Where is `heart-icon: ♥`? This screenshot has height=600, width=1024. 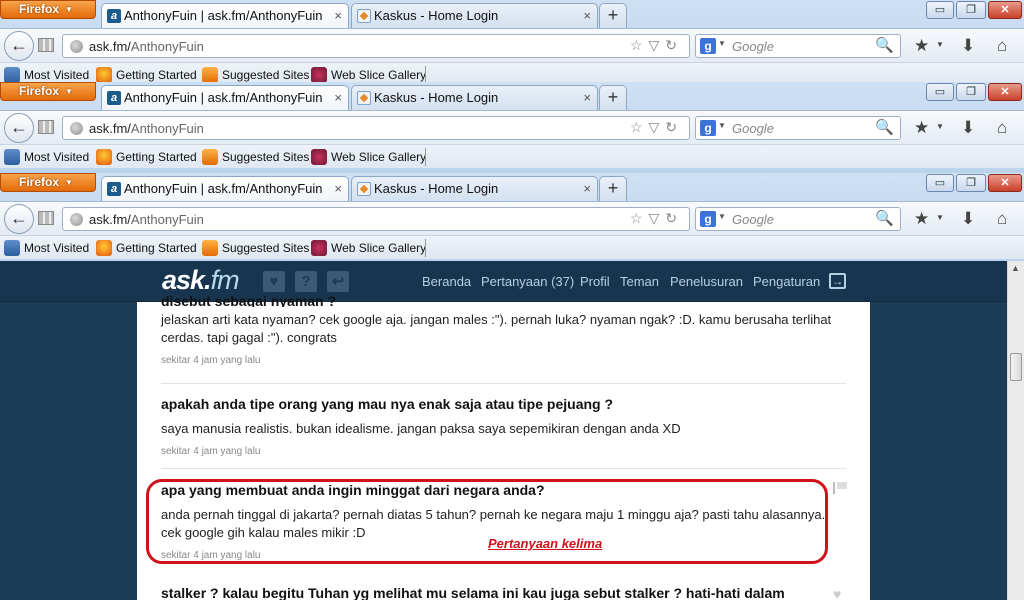
heart-icon: ♥ is located at coordinates (274, 281).